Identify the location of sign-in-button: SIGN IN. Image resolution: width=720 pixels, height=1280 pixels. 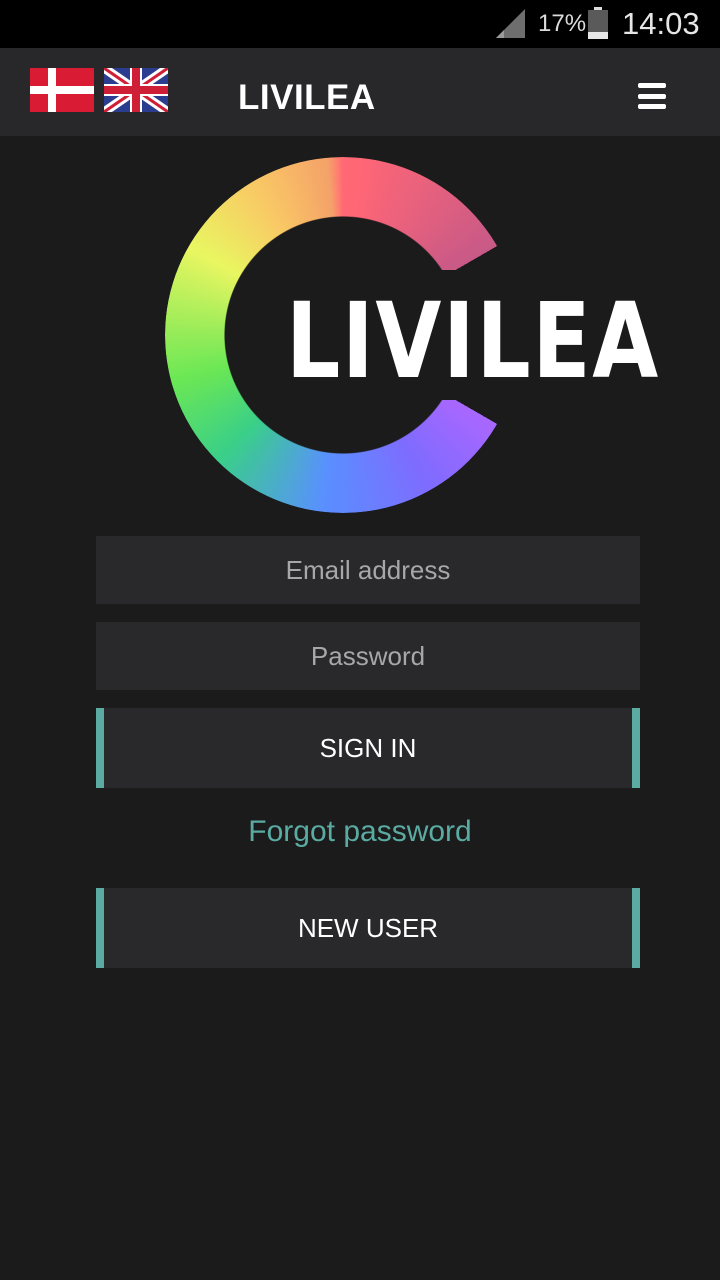
(368, 748).